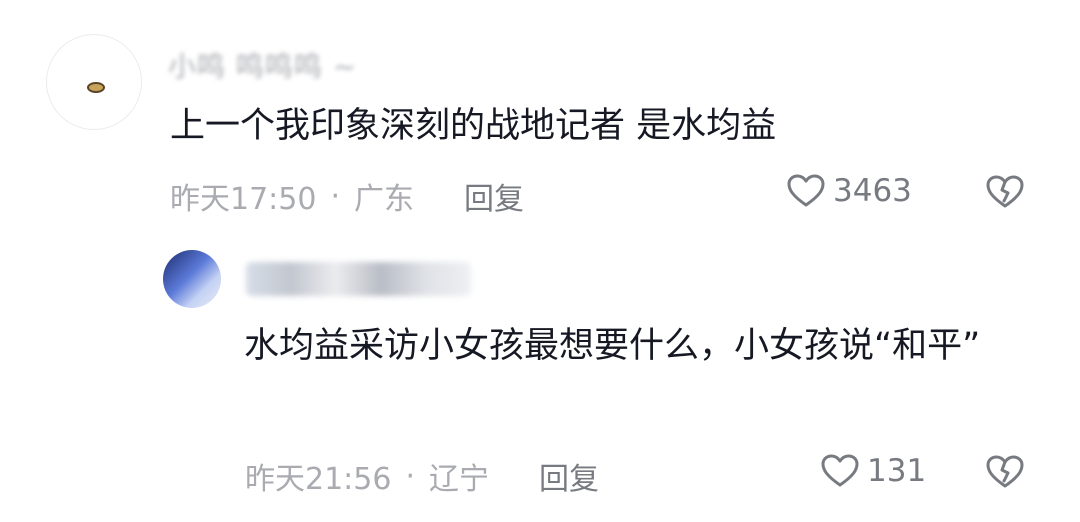 Image resolution: width=1080 pixels, height=522 pixels. What do you see at coordinates (422, 476) in the screenshot?
I see `reply-meta: 昨天21:56 · 辽宁 回复` at bounding box center [422, 476].